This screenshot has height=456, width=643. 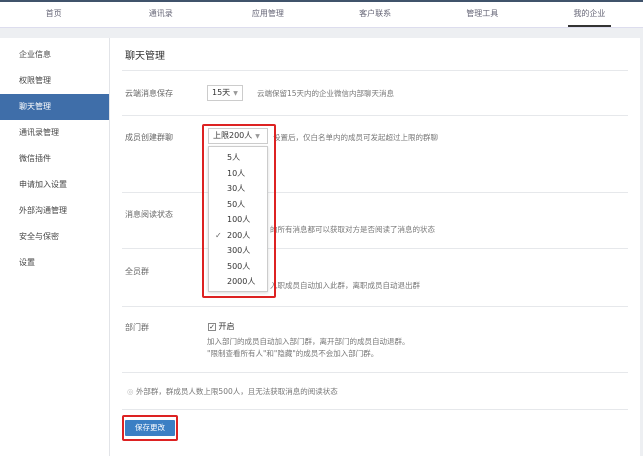 I want to click on sidebar-item-permissions: 权限管理, so click(x=54, y=81).